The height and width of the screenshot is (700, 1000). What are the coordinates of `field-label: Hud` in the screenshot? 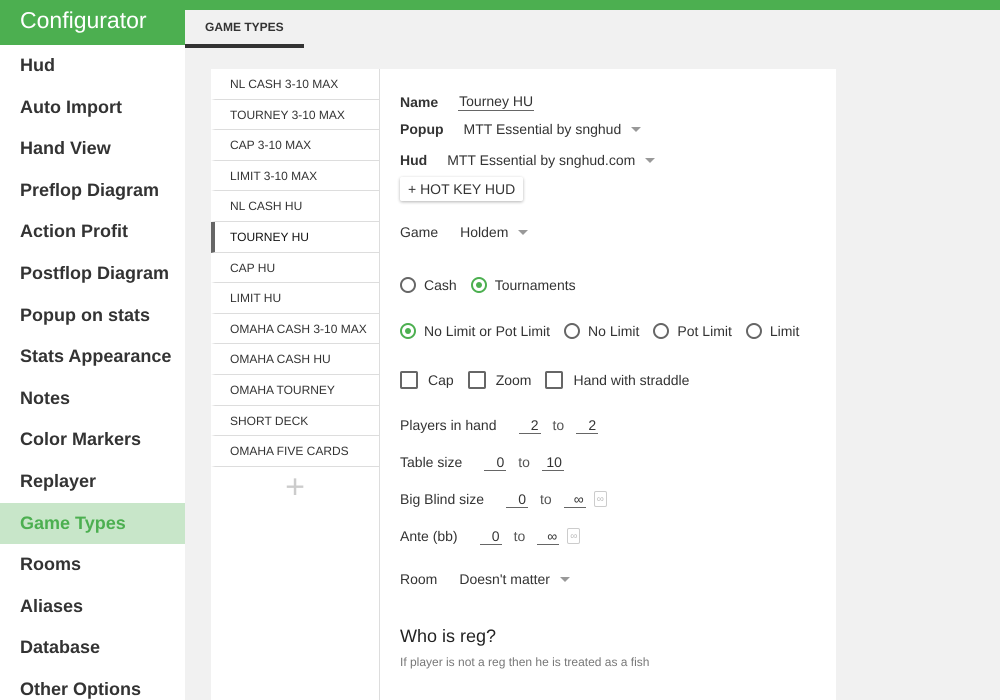 It's located at (414, 160).